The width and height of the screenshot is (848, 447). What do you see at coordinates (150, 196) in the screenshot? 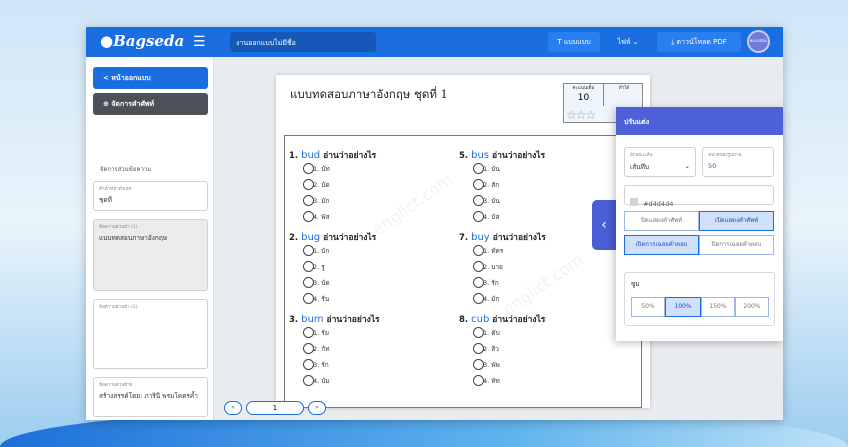
I see `number-prefix-field: คำนำหน้าตัวเลข ชุดที่` at bounding box center [150, 196].